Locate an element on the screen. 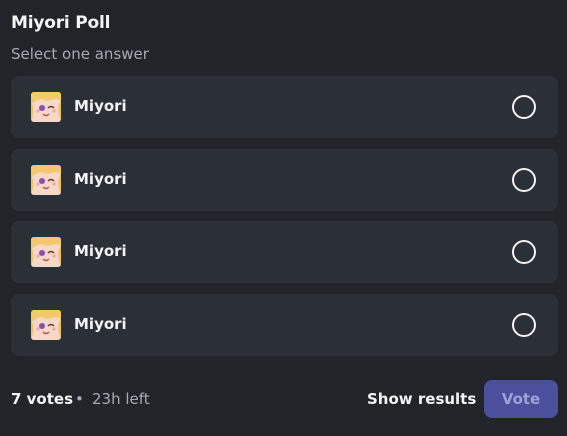 This screenshot has height=436, width=567. poll-footer: 7 votes • 23h left Show results Vote is located at coordinates (284, 399).